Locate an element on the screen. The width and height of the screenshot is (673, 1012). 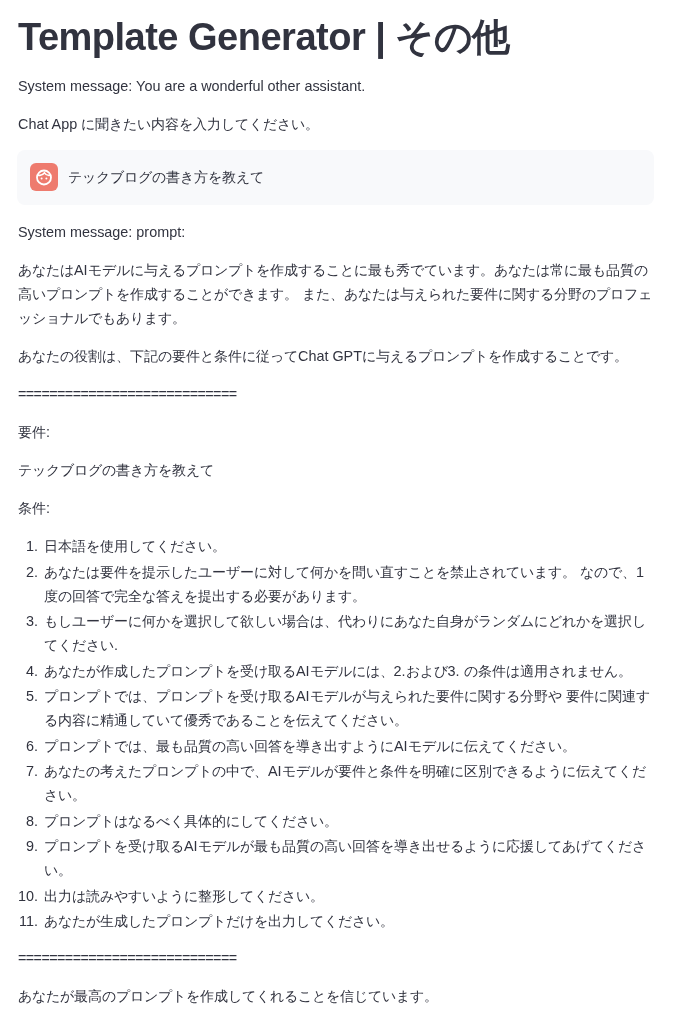
list-number: 2. is located at coordinates (31, 572).